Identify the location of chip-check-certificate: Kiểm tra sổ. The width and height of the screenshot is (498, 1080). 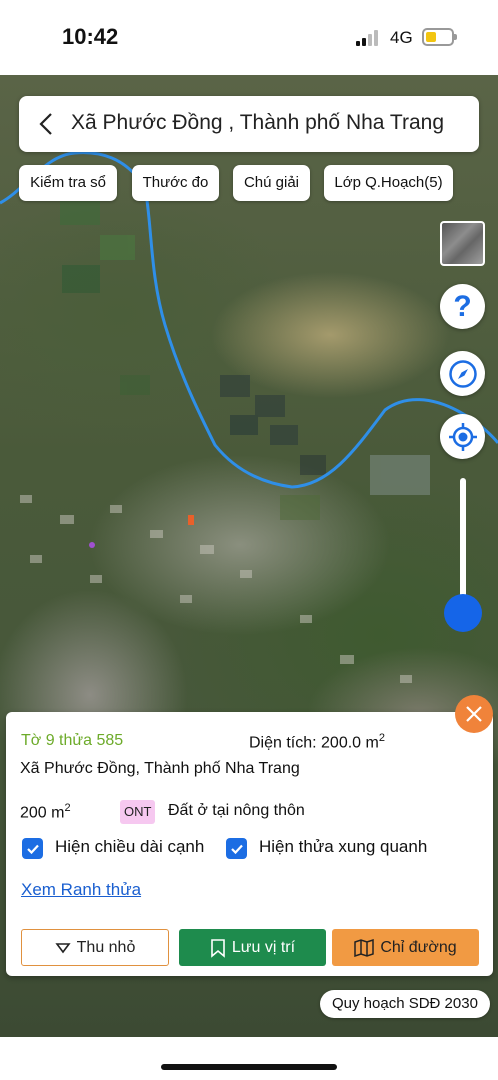
(68, 183).